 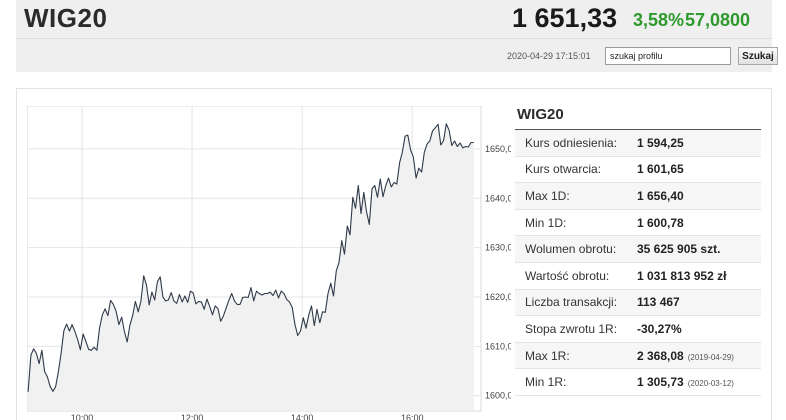 I want to click on stats-value: -30,27%, so click(x=659, y=329).